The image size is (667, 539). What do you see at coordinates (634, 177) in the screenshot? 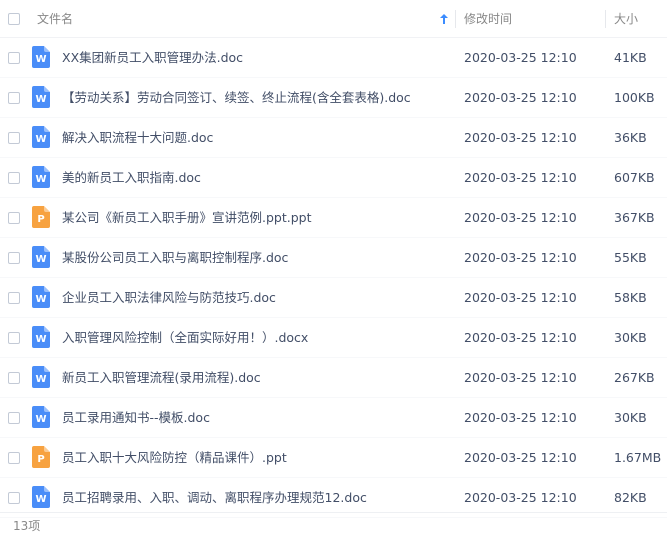
I see `file-size: 607KB` at bounding box center [634, 177].